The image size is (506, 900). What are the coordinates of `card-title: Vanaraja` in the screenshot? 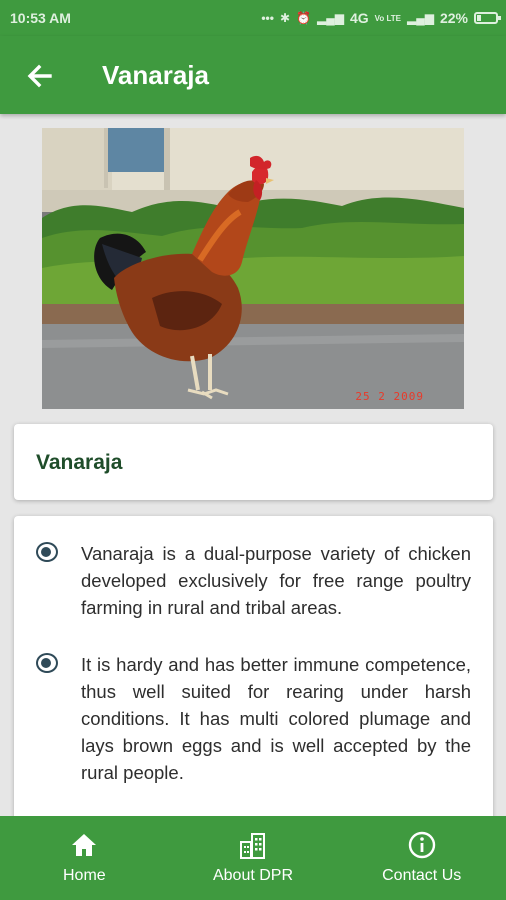 It's located at (79, 462).